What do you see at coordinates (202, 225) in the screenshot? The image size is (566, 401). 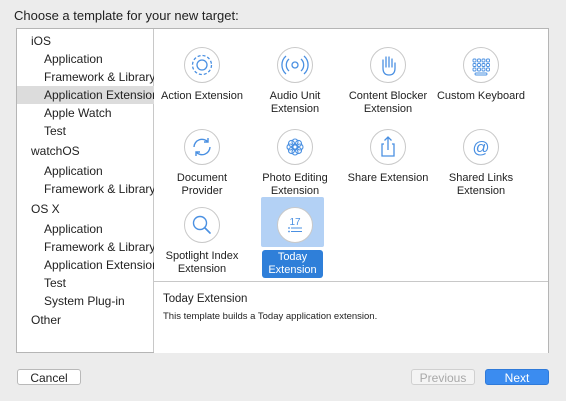 I see `magnifier-icon` at bounding box center [202, 225].